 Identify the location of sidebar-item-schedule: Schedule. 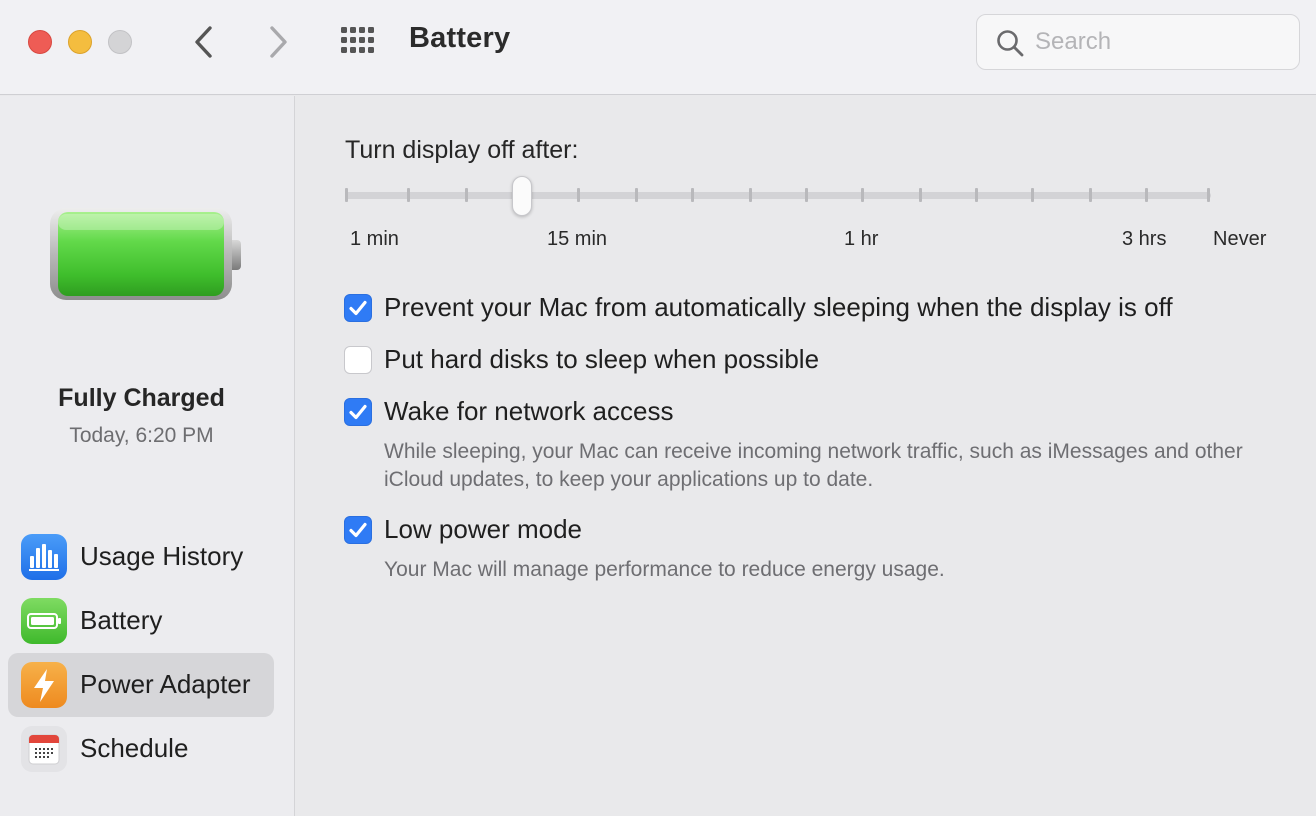
(141, 749).